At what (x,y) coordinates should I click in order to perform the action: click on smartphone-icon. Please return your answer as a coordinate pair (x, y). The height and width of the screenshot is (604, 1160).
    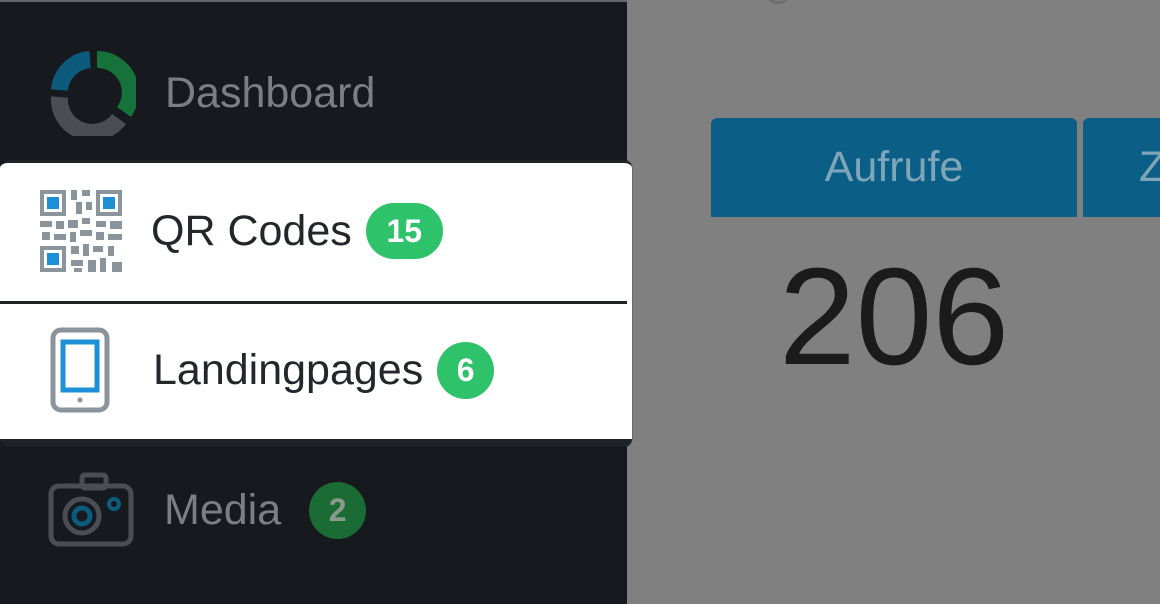
    Looking at the image, I should click on (80, 370).